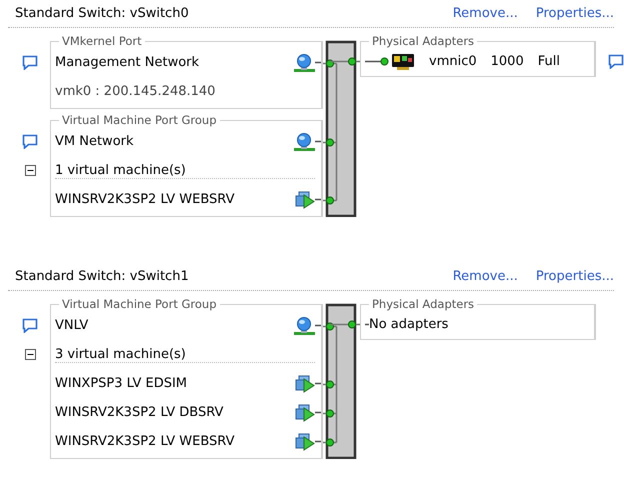 The image size is (624, 484). I want to click on vm-count: 3 virtual machine(s), so click(185, 354).